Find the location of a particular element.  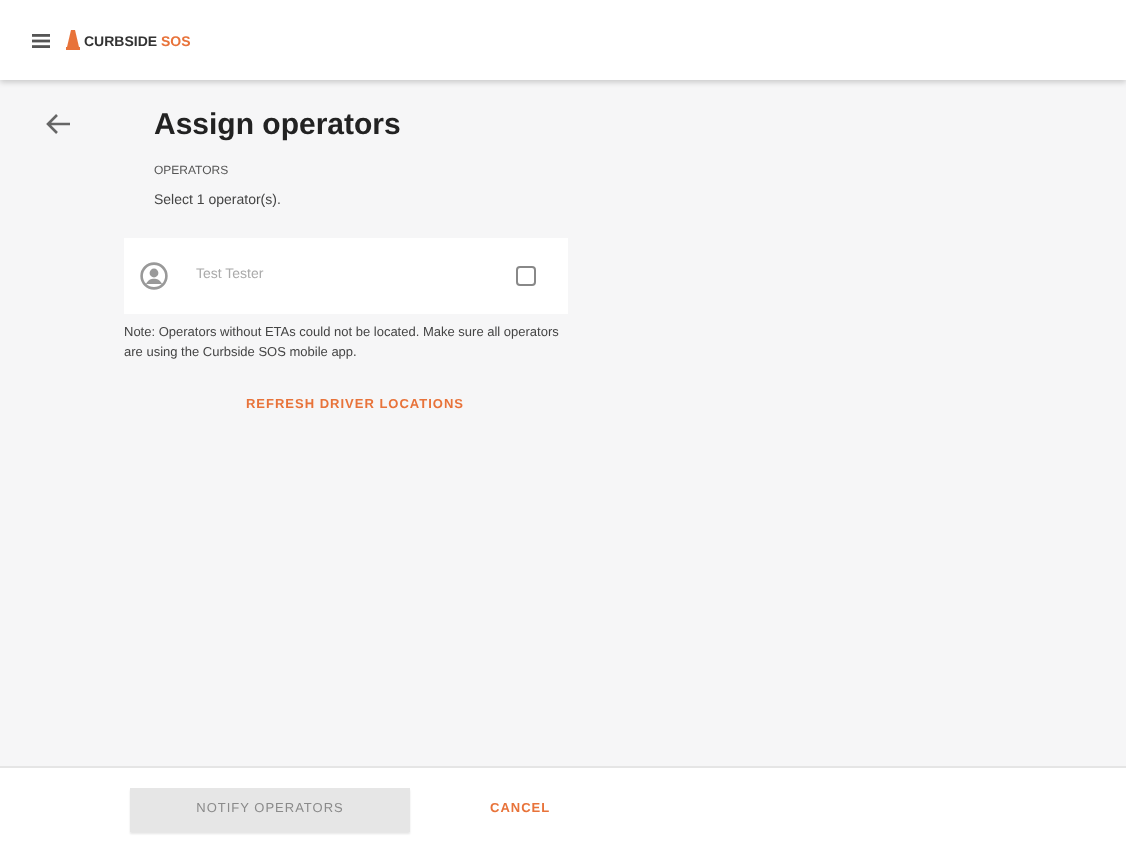

menu-icon is located at coordinates (41, 40).